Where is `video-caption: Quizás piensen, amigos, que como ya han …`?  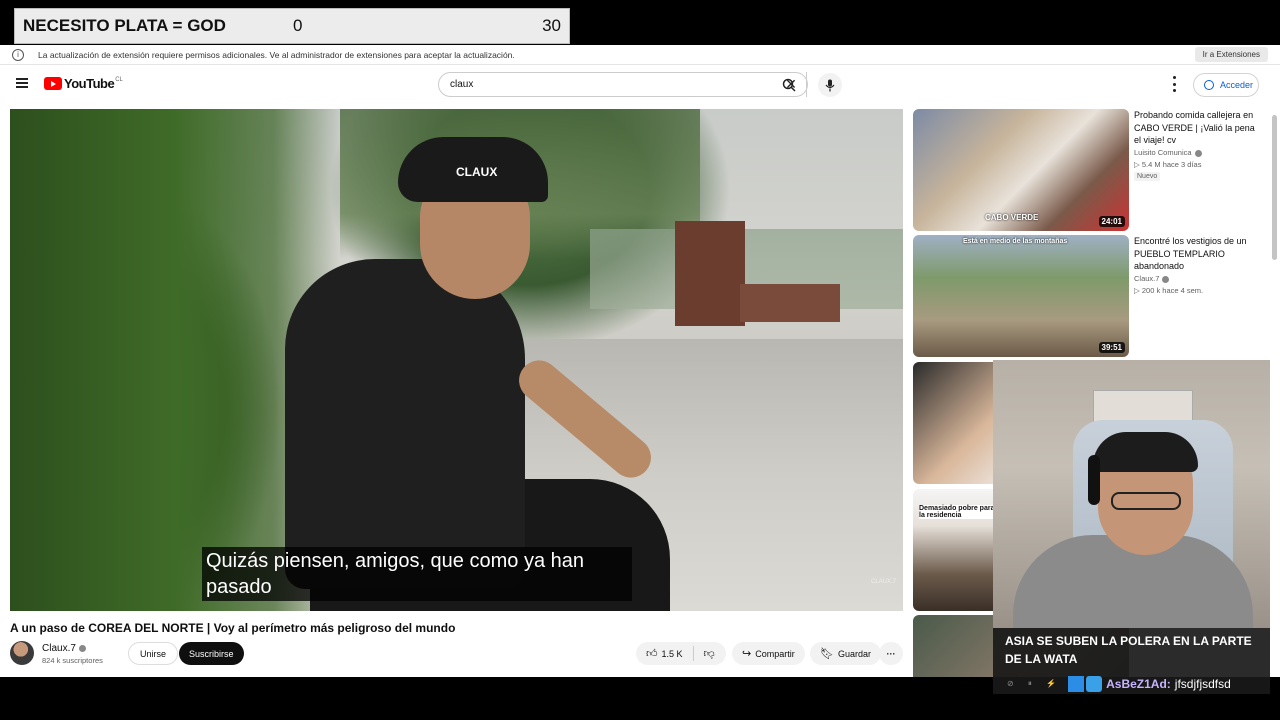 video-caption: Quizás piensen, amigos, que como ya han … is located at coordinates (417, 574).